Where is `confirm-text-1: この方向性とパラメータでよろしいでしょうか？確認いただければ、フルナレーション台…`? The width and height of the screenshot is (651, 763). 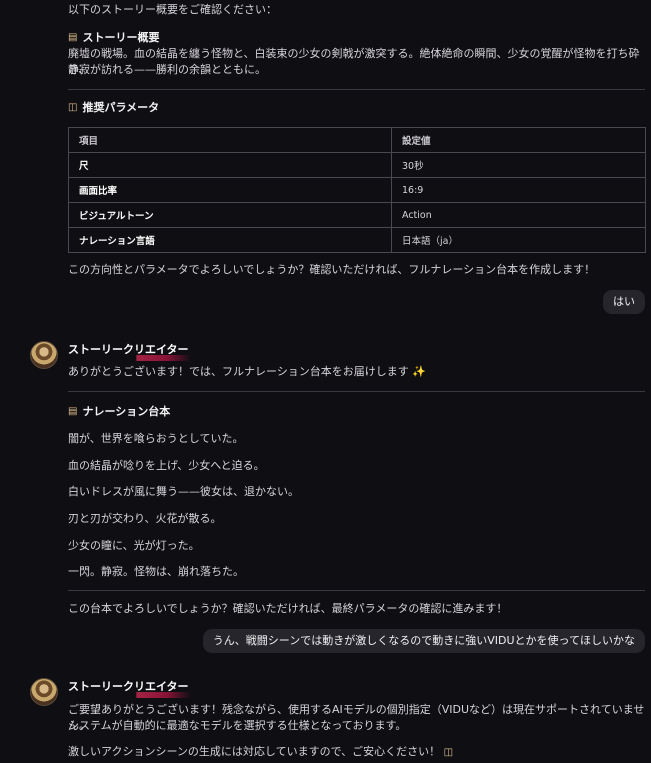 confirm-text-1: この方向性とパラメータでよろしいでしょうか？確認いただければ、フルナレーション台… is located at coordinates (332, 269).